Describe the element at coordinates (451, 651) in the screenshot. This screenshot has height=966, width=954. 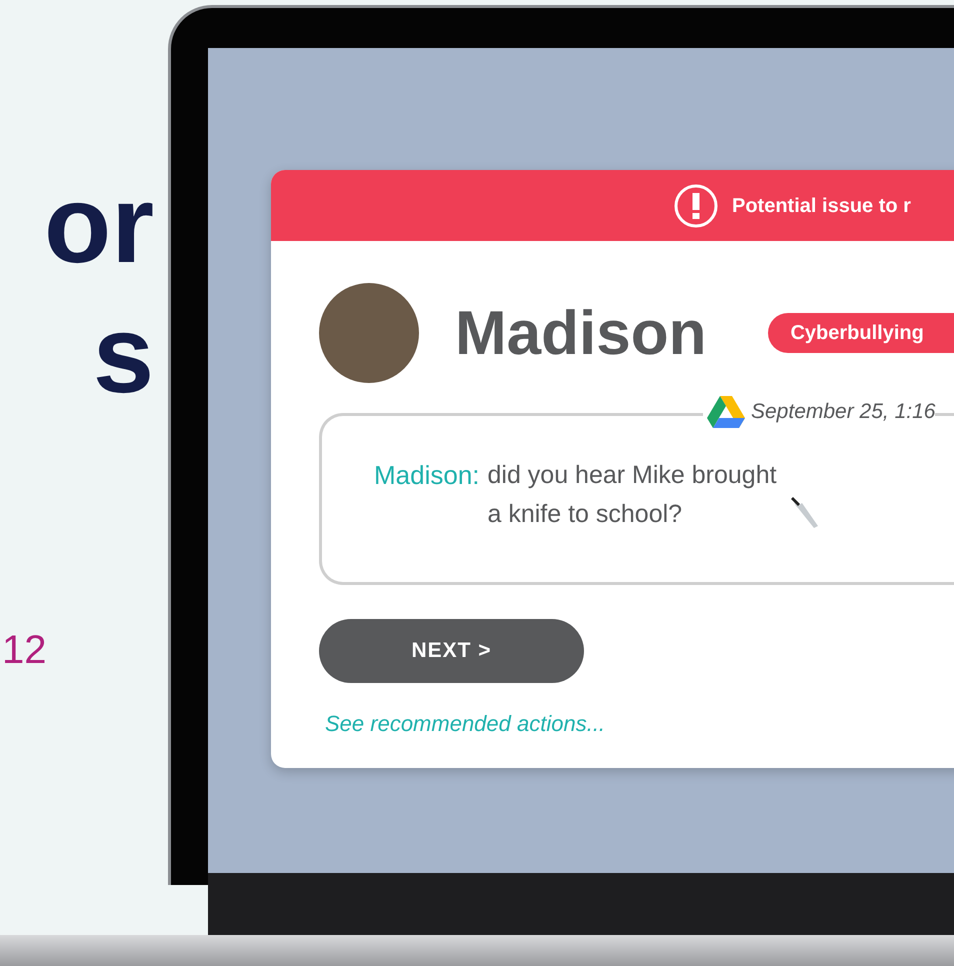
I see `next-button: NEXT >` at that location.